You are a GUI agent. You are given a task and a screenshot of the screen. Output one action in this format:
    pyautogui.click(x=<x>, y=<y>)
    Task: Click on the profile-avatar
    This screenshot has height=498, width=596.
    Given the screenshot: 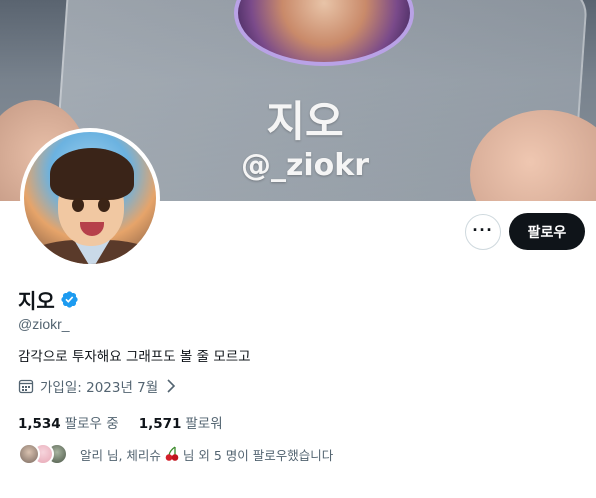 What is the action you would take?
    pyautogui.click(x=90, y=198)
    